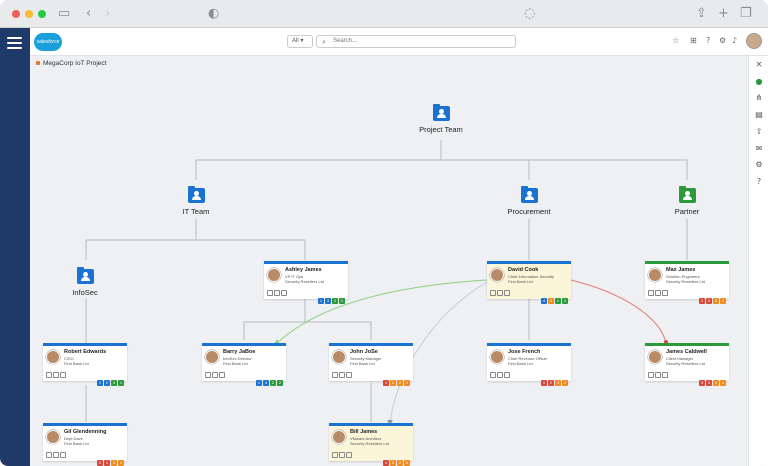  What do you see at coordinates (29, 14) in the screenshot?
I see `minimize-window-icon` at bounding box center [29, 14].